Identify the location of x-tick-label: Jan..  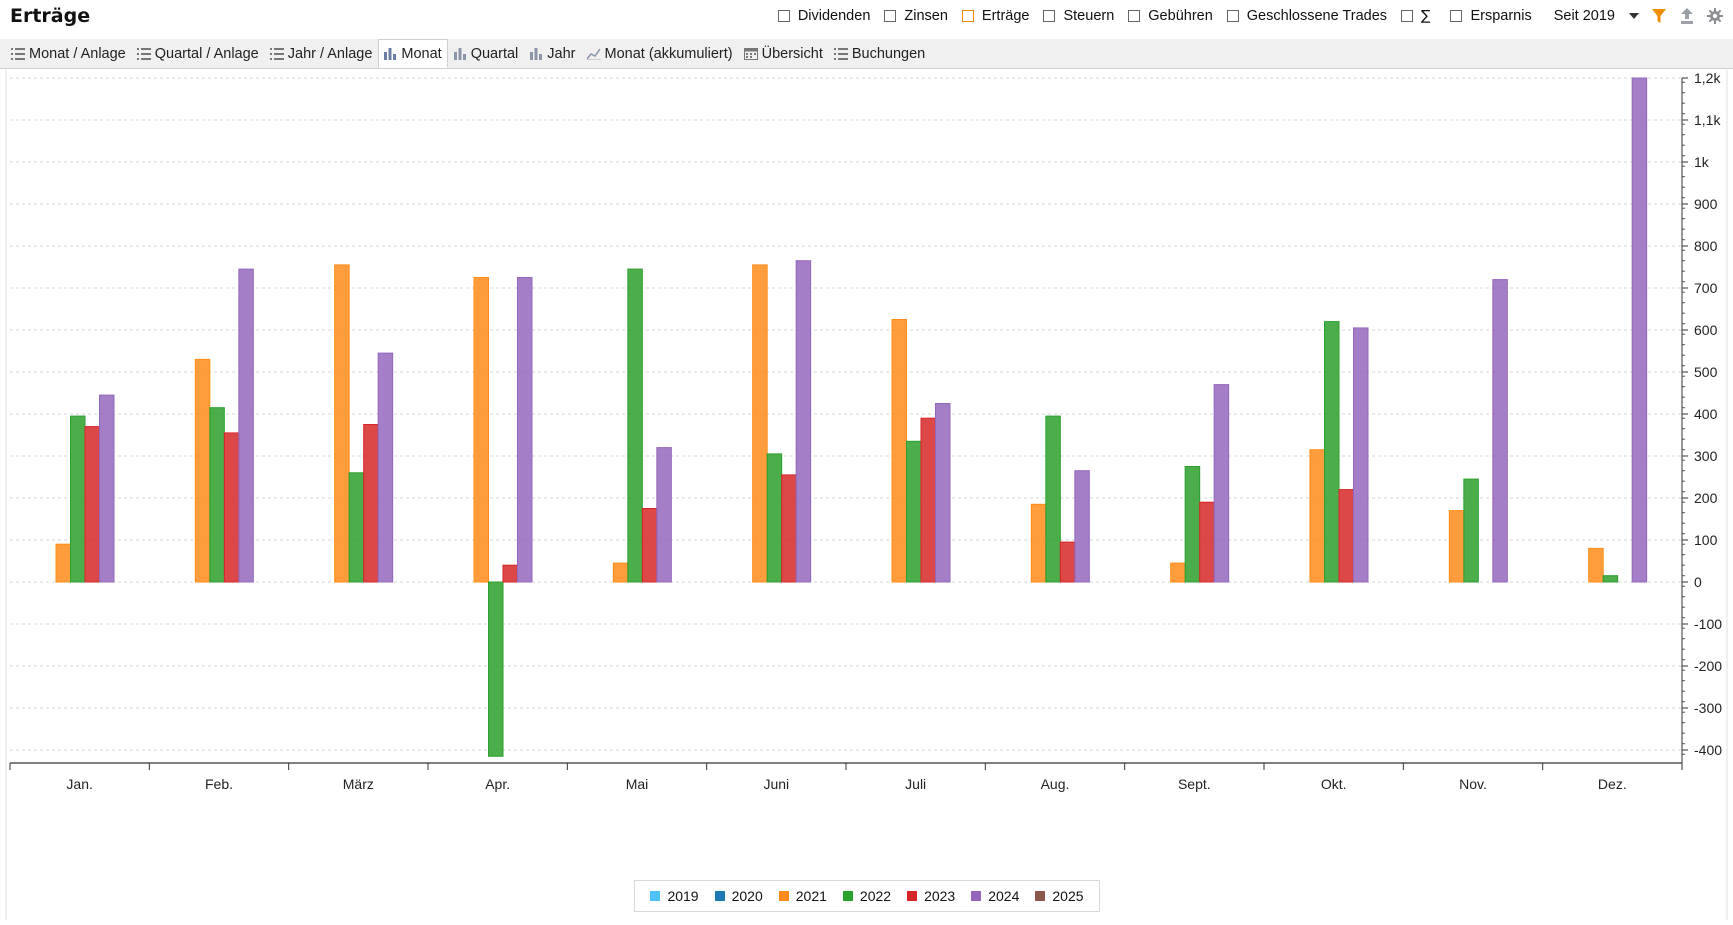
(79, 784).